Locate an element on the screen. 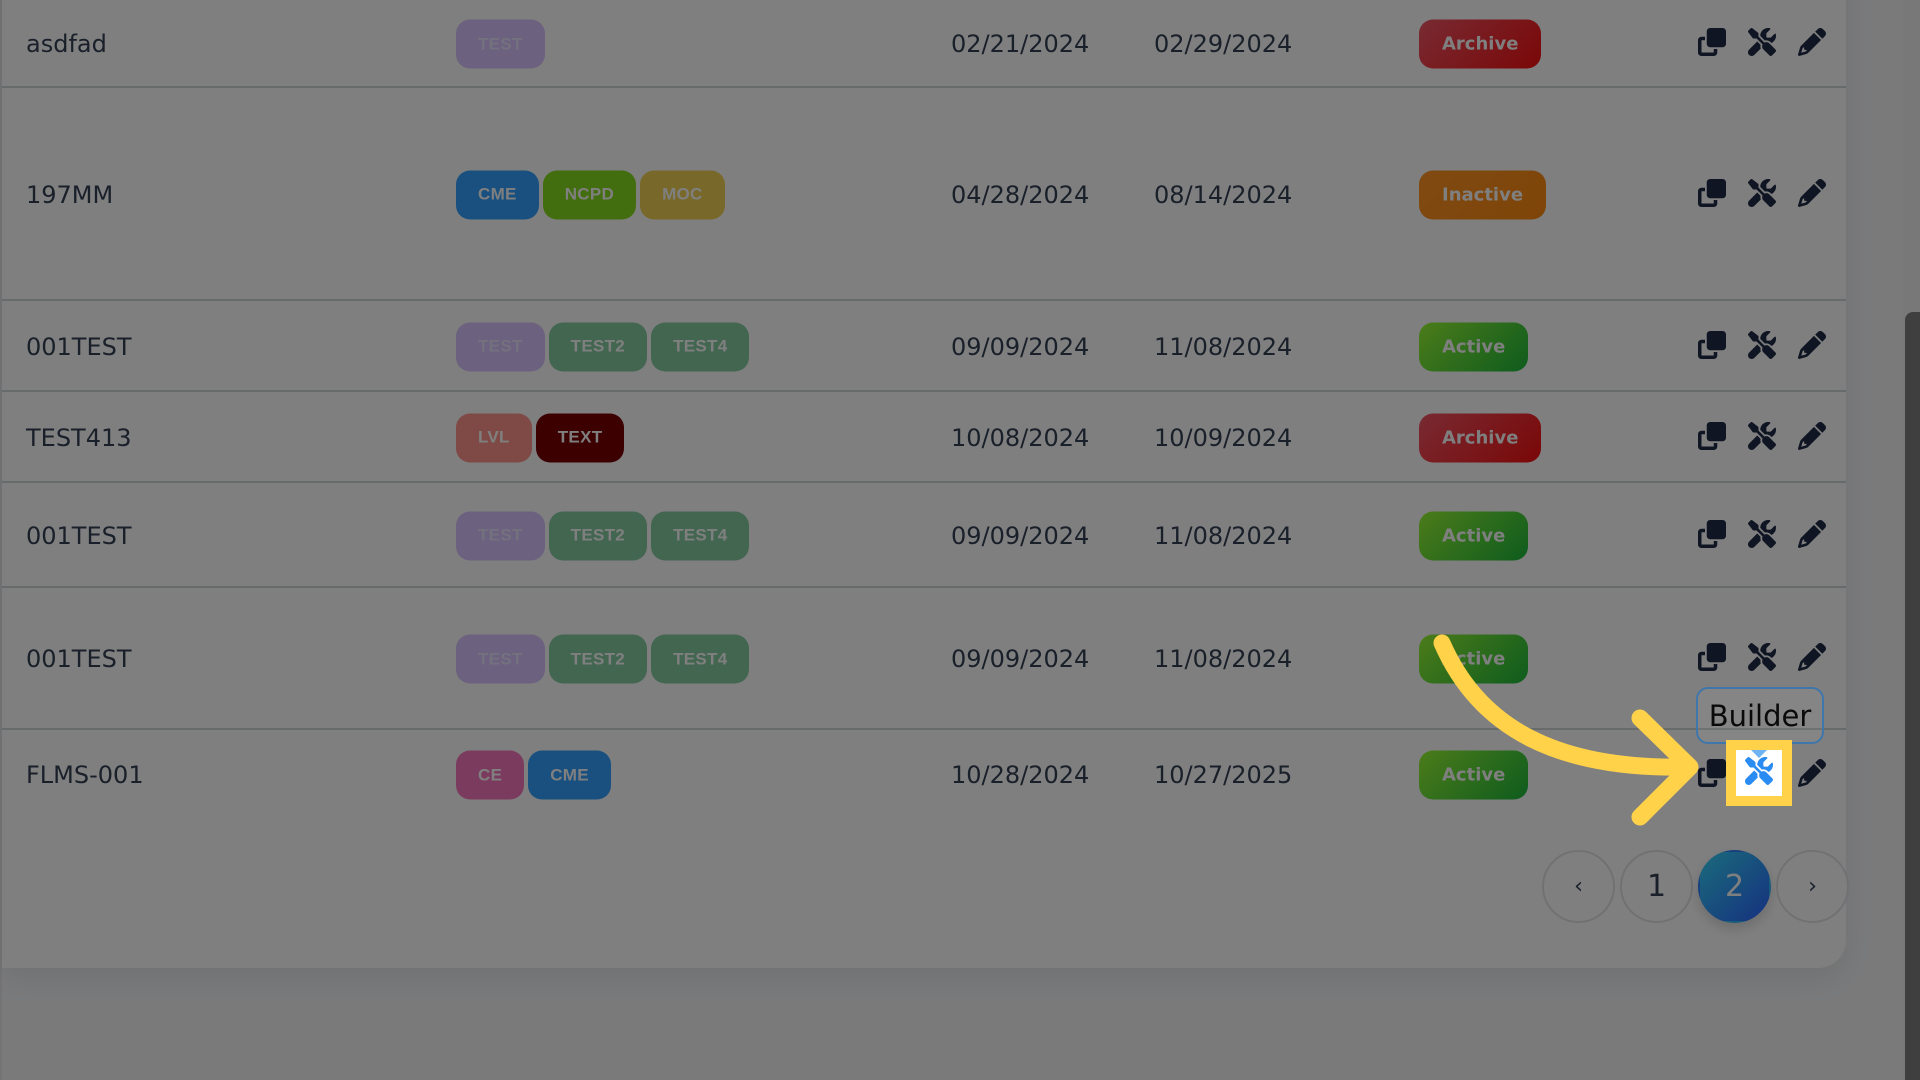 The image size is (1920, 1080). credit-badge: CE is located at coordinates (490, 775).